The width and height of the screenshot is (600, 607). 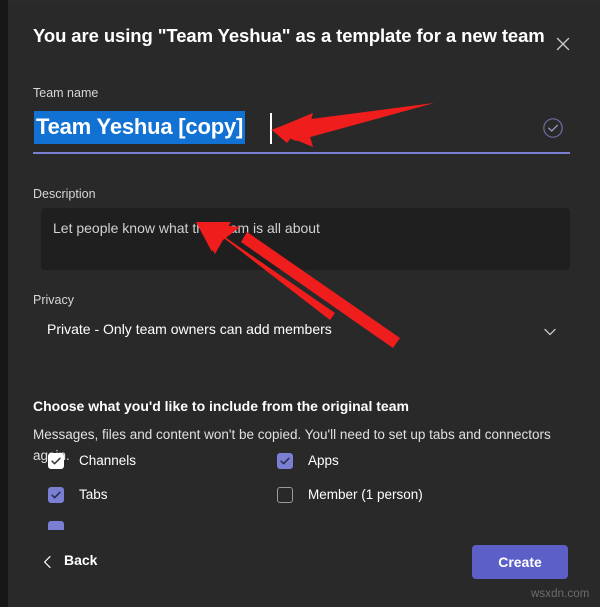 I want to click on include-options-grid: Channels Tabs Apps Member (1 person), so click(x=304, y=488).